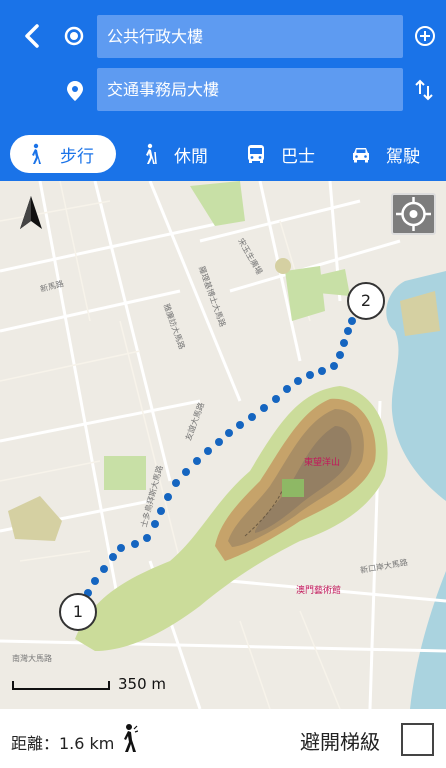 The width and height of the screenshot is (446, 768). I want to click on hiking-icon, so click(151, 154).